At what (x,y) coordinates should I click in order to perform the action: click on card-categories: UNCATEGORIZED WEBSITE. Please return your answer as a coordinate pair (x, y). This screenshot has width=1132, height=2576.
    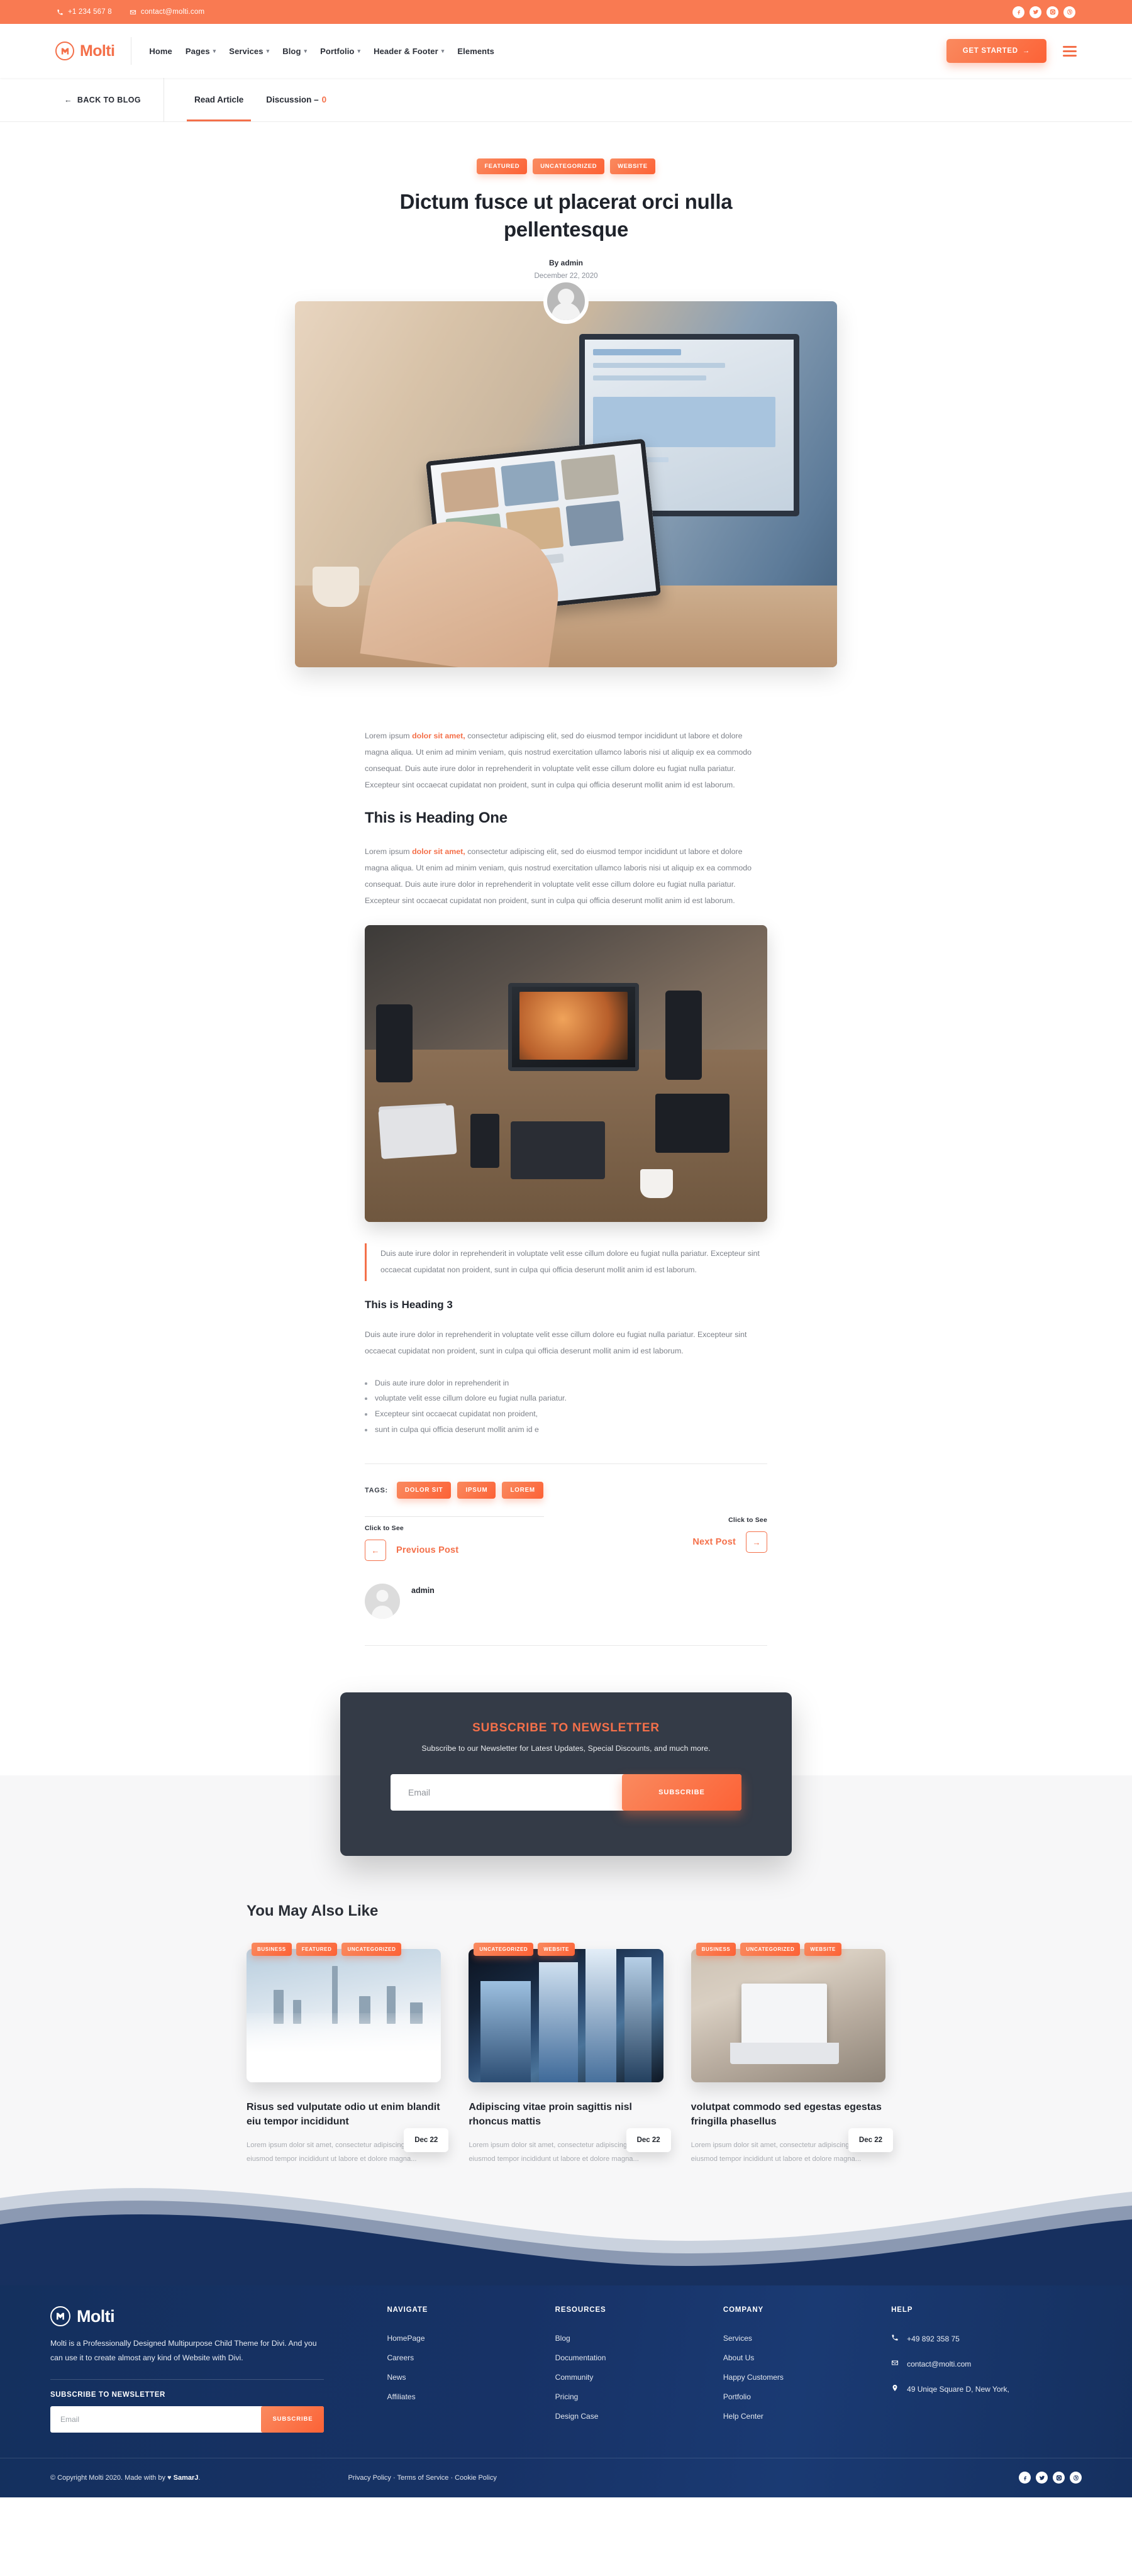
    Looking at the image, I should click on (579, 1950).